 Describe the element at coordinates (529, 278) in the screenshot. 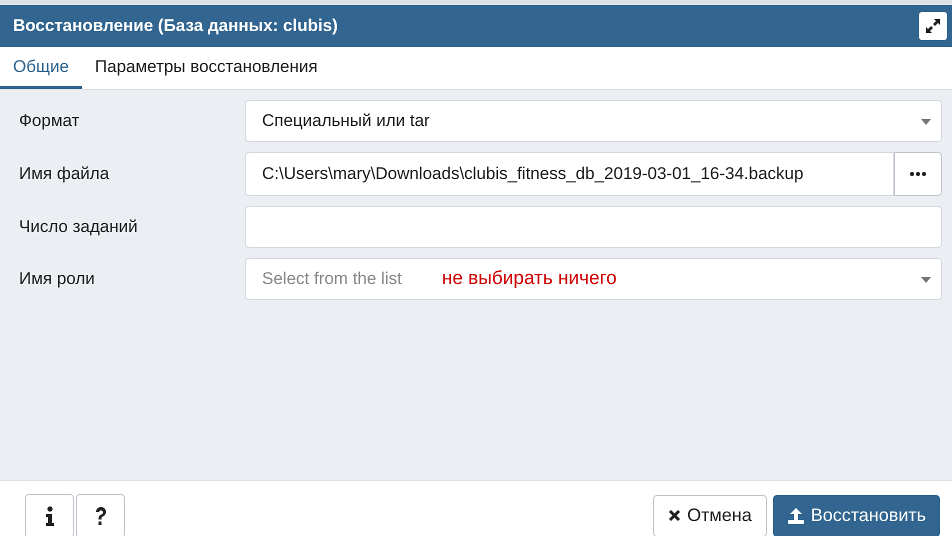

I see `annotation-text: не выбирать ничего` at that location.